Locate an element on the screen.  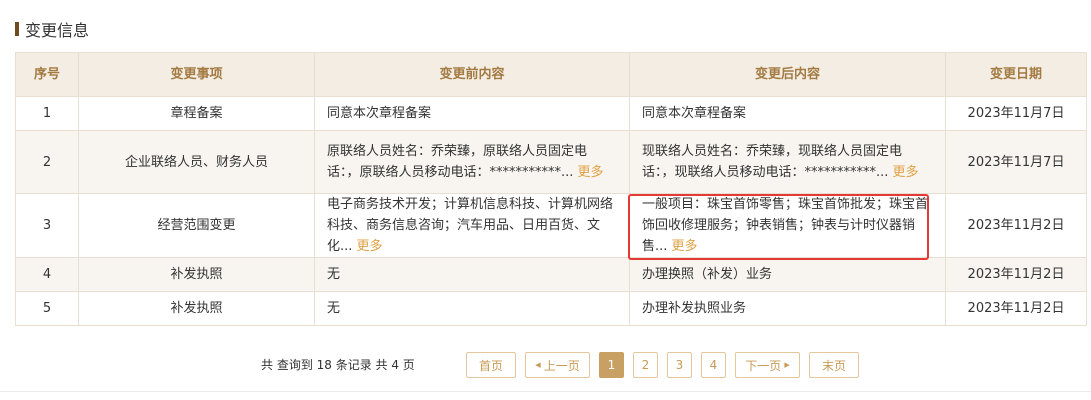
table-row: 4 补发执照 无 办理换照（补发）业务 2023年11月2日 is located at coordinates (551, 274).